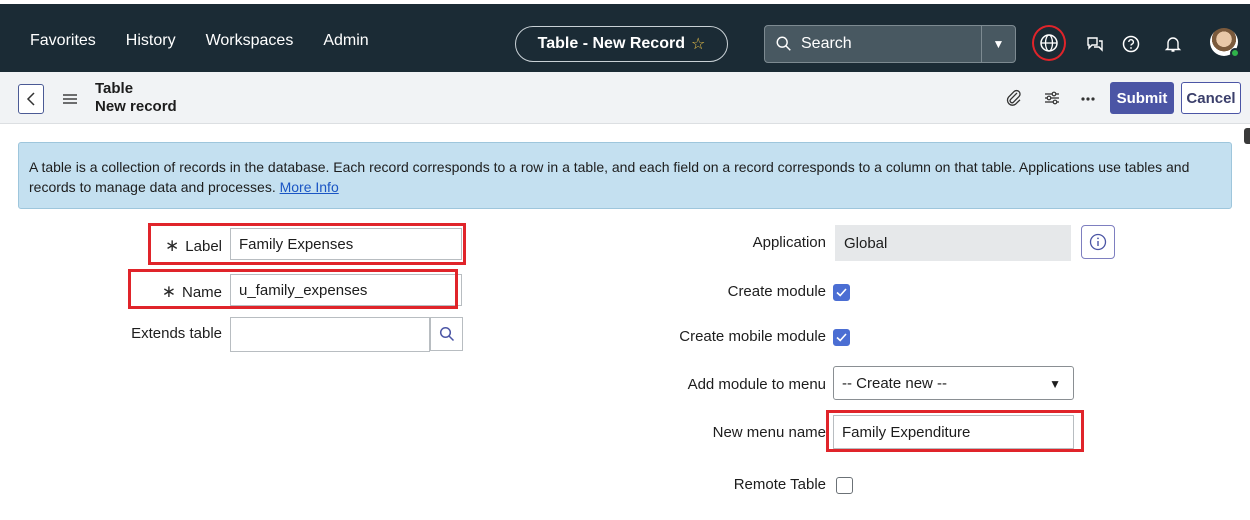 The width and height of the screenshot is (1250, 520). I want to click on current-record-pill: Table - New Record ☆, so click(621, 44).